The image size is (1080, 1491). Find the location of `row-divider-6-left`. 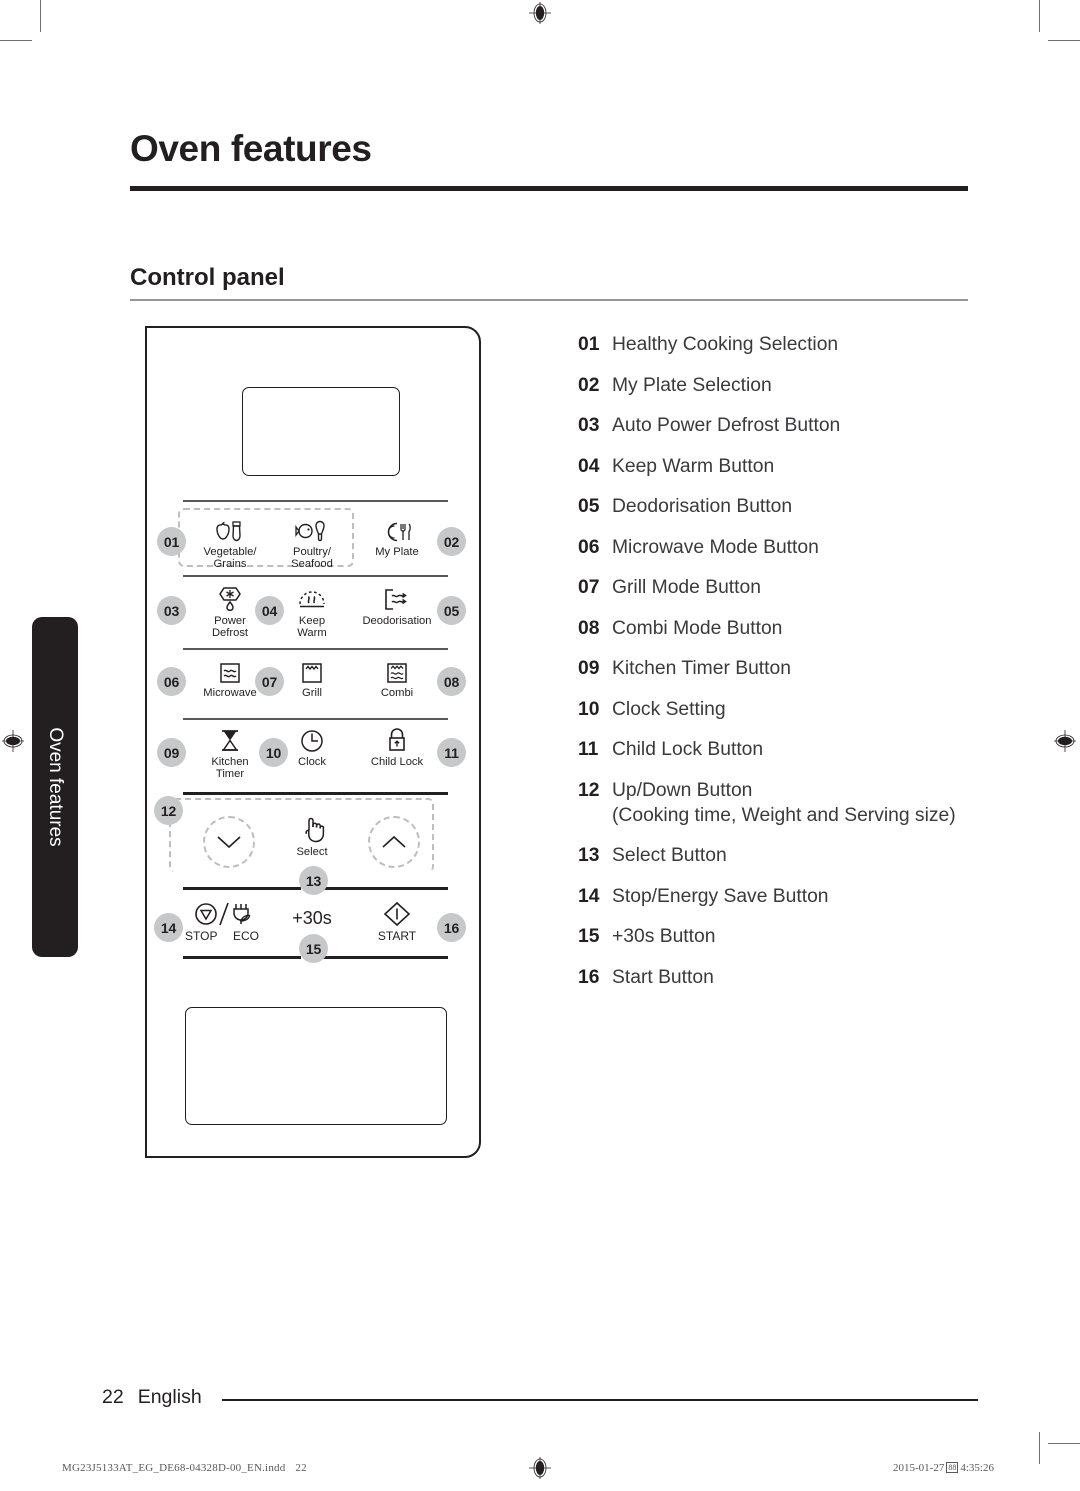

row-divider-6-left is located at coordinates (242, 888).